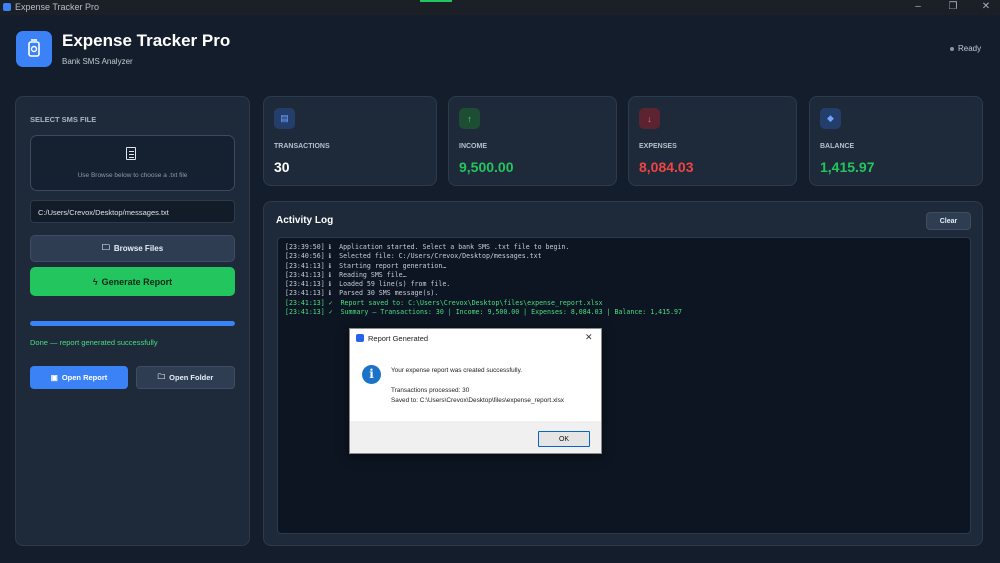 Image resolution: width=1000 pixels, height=563 pixels. What do you see at coordinates (138, 248) in the screenshot?
I see `browse-files-label: Browse Files` at bounding box center [138, 248].